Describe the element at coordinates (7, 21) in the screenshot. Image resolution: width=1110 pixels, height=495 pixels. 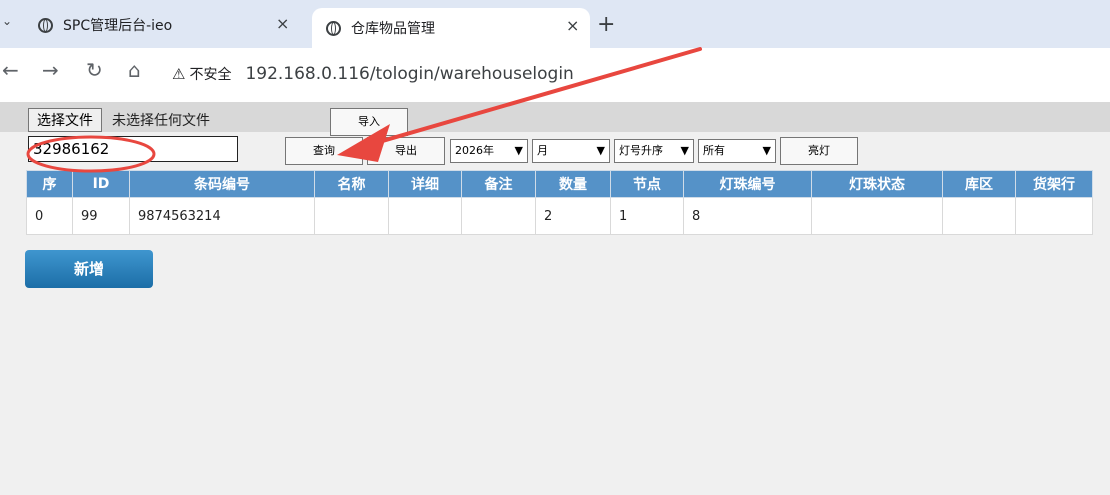
I see `tab-dropdown-icon: ⌄` at that location.